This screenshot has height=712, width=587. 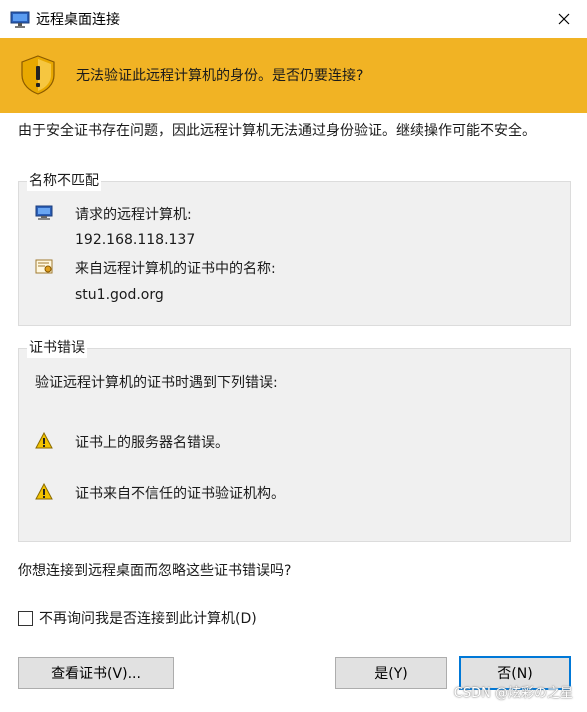 What do you see at coordinates (64, 181) in the screenshot?
I see `group-legend-name-mismatch: 名称不匹配` at bounding box center [64, 181].